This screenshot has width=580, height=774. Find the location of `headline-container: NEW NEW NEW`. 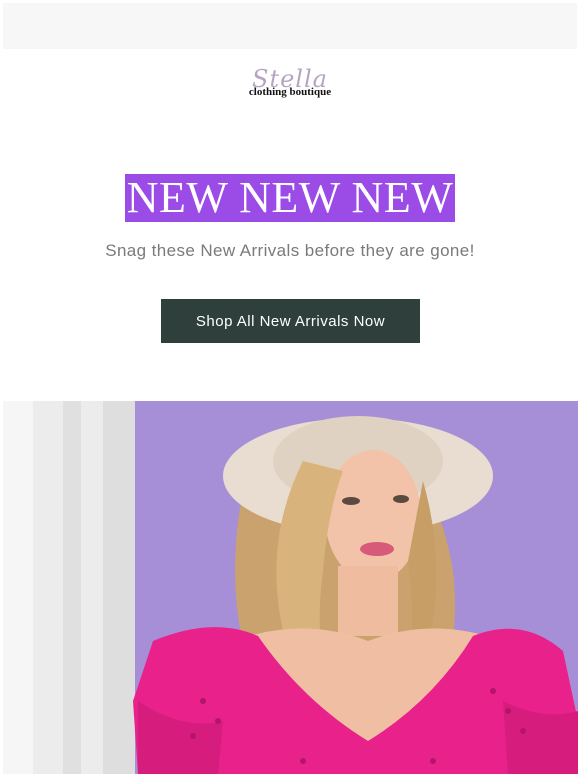

headline-container: NEW NEW NEW is located at coordinates (290, 198).